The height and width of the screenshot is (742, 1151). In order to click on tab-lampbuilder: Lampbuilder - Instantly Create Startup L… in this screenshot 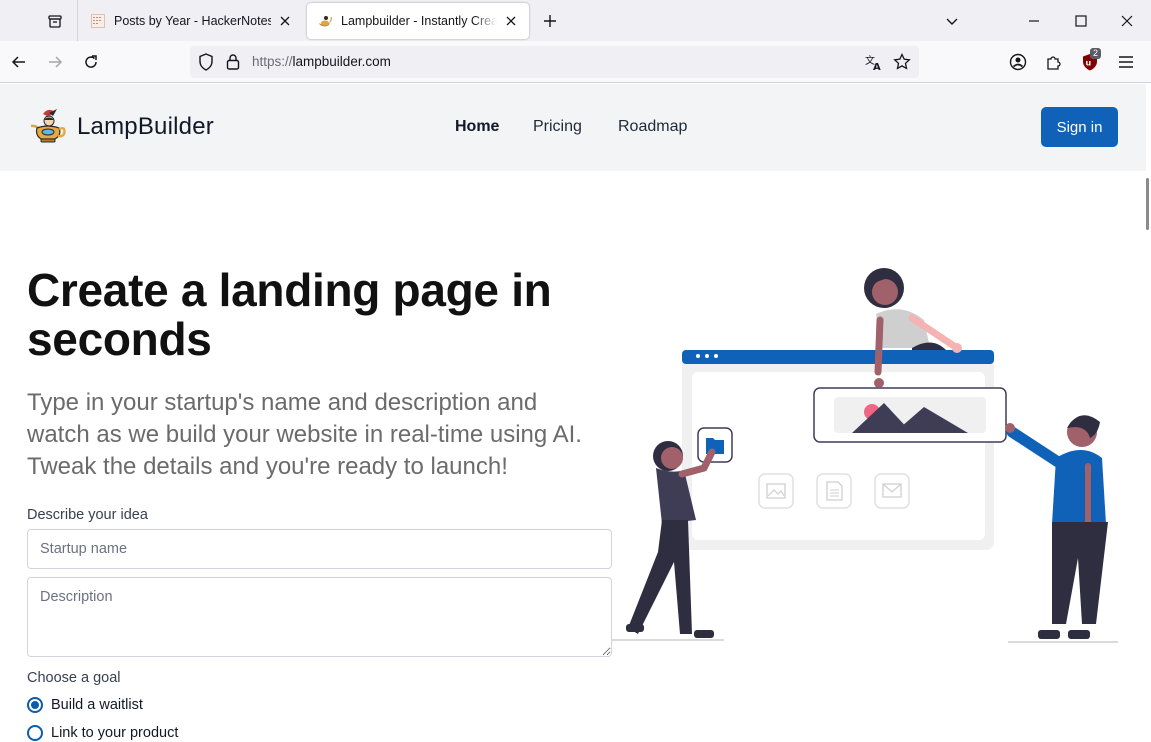, I will do `click(418, 21)`.